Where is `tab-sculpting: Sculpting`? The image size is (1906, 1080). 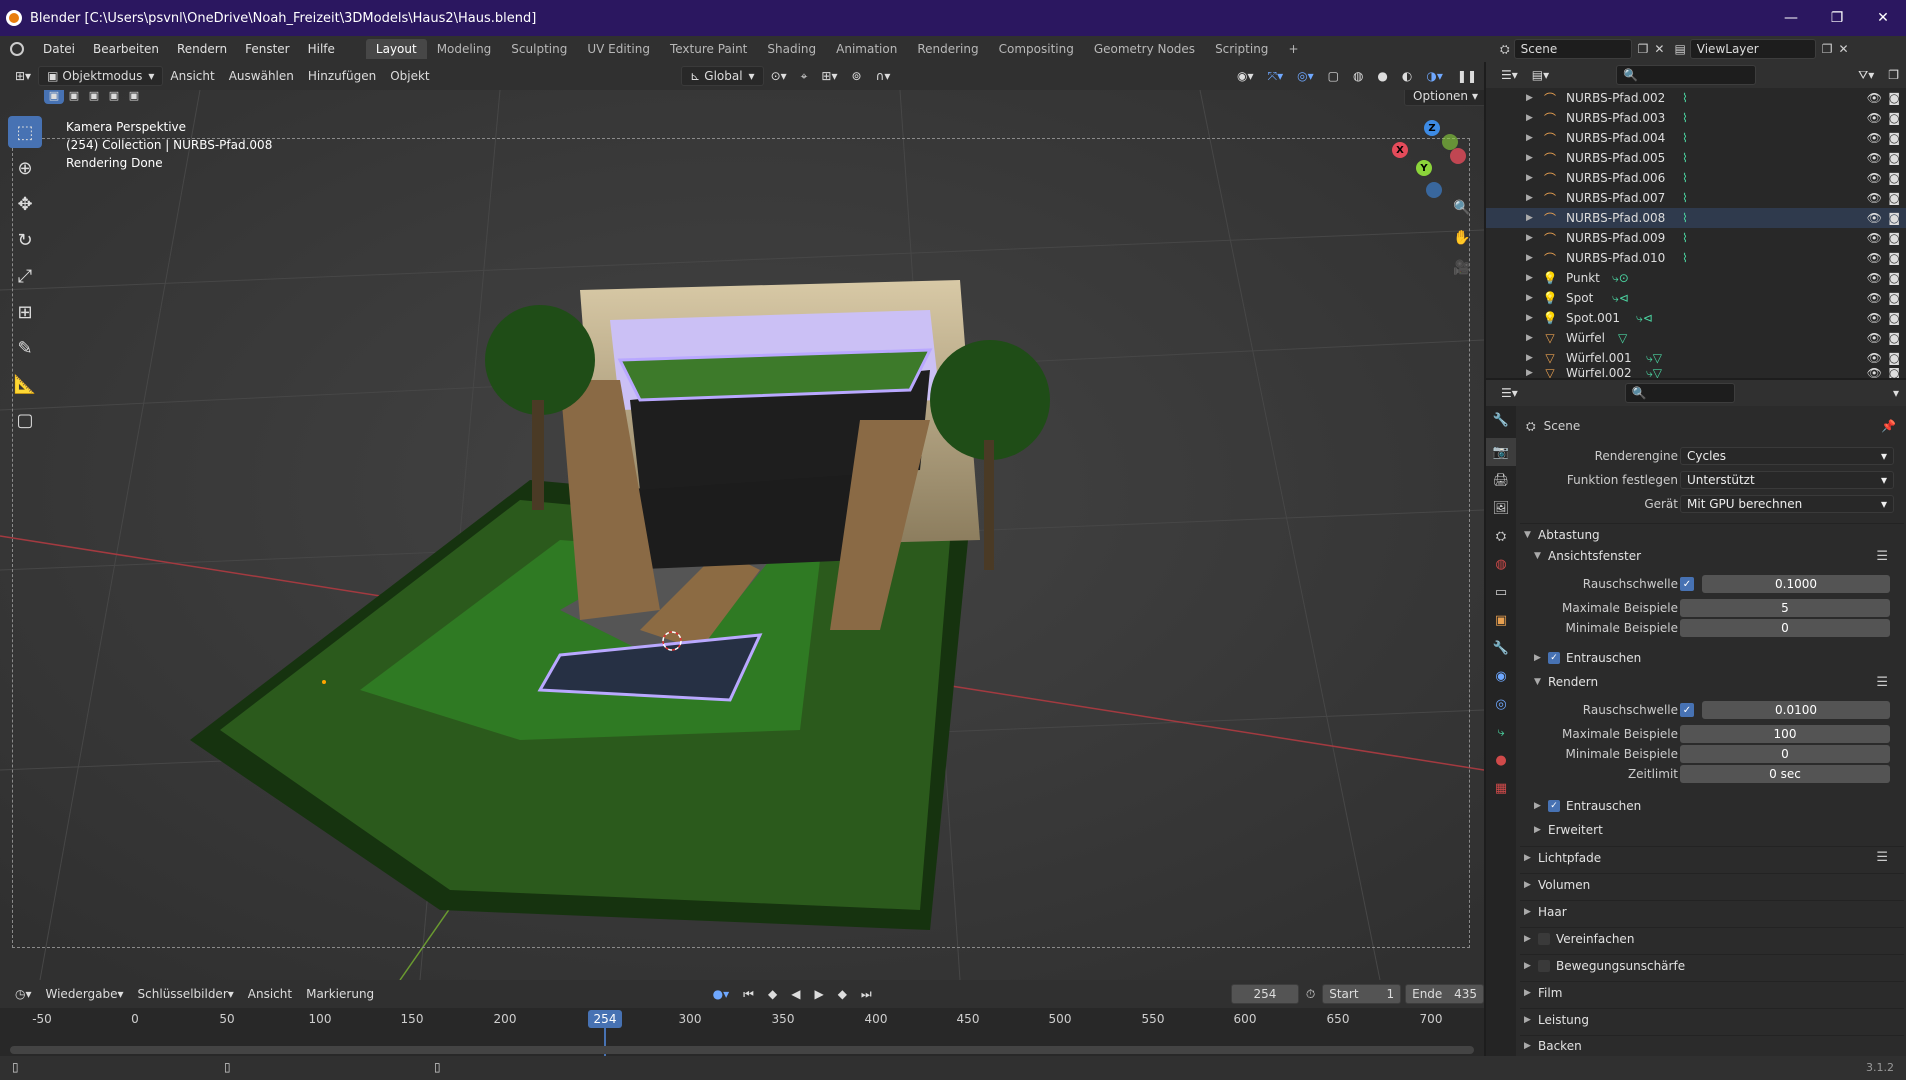 tab-sculpting: Sculpting is located at coordinates (539, 49).